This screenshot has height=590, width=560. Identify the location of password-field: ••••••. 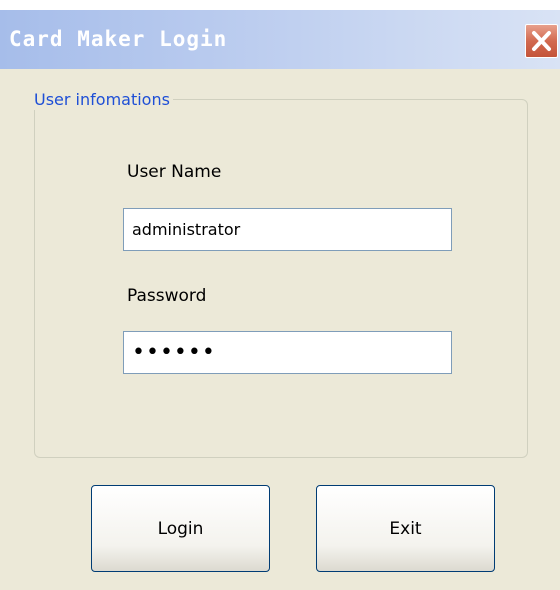
(287, 352).